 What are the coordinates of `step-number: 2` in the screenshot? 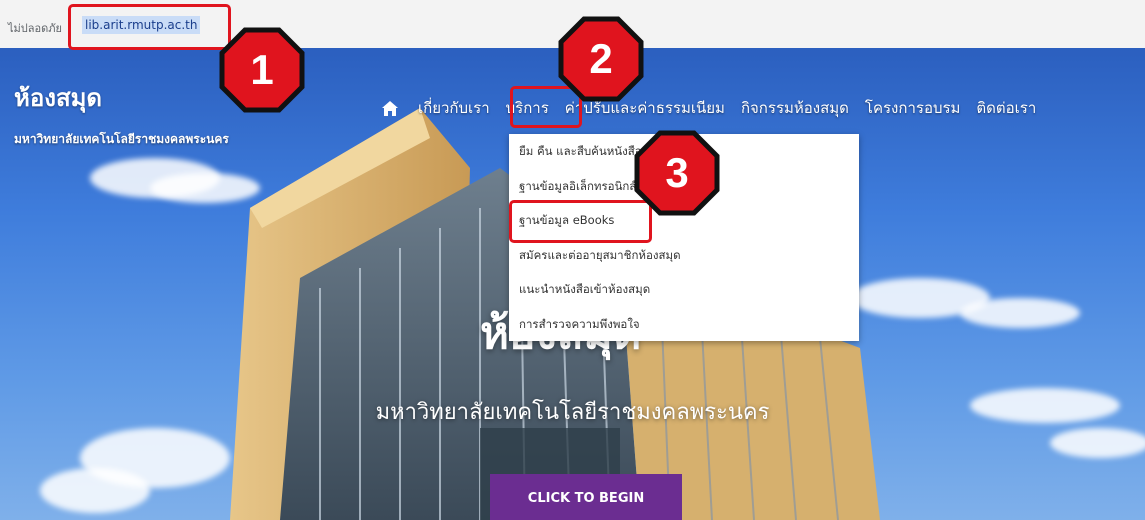 It's located at (601, 58).